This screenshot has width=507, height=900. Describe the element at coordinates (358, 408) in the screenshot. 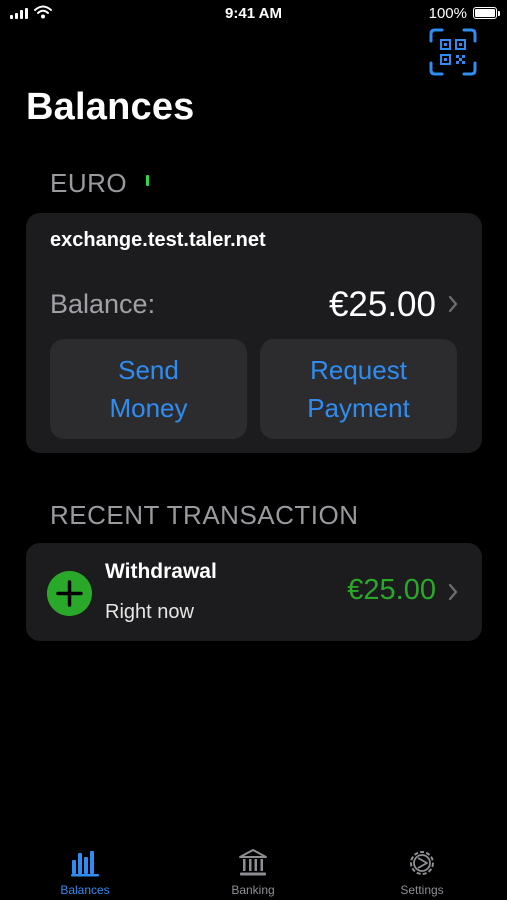

I see `request-button-line2: Payment` at that location.